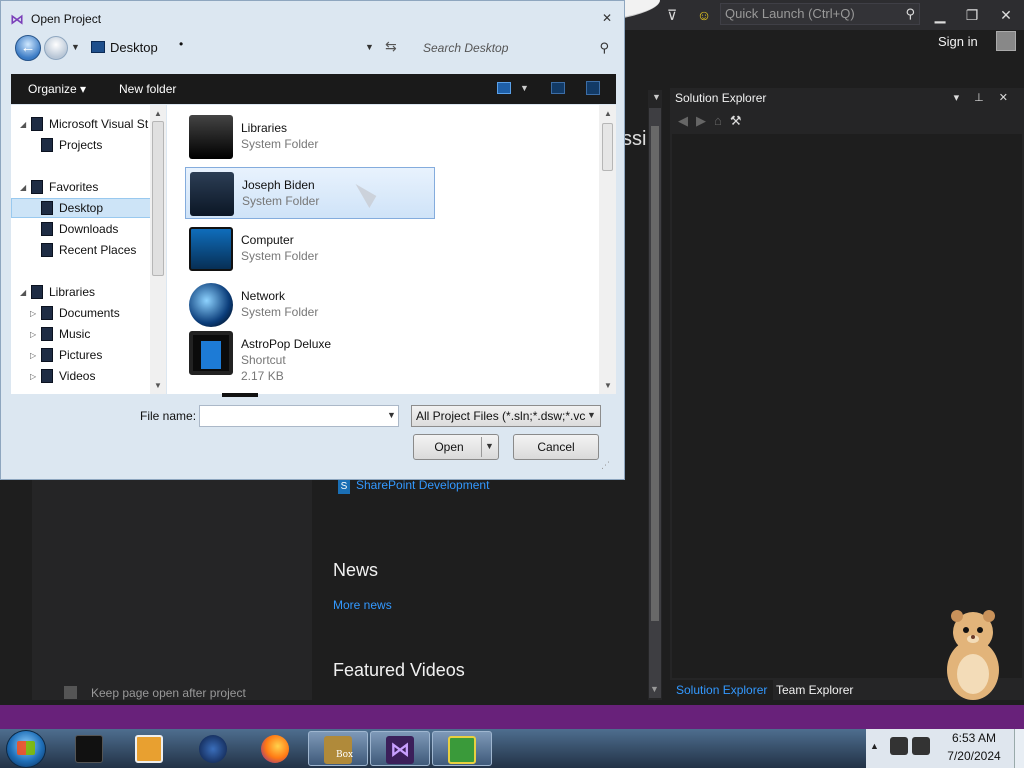 Image resolution: width=1024 pixels, height=768 pixels. I want to click on organize-label: Organize, so click(52, 89).